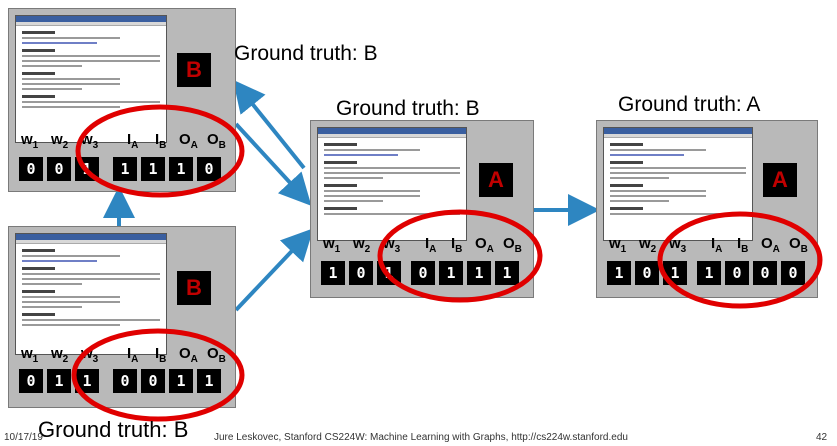 Image resolution: width=837 pixels, height=446 pixels. I want to click on node-4: A w1 w2 w3 IA IB OA OB 101 1000, so click(707, 209).